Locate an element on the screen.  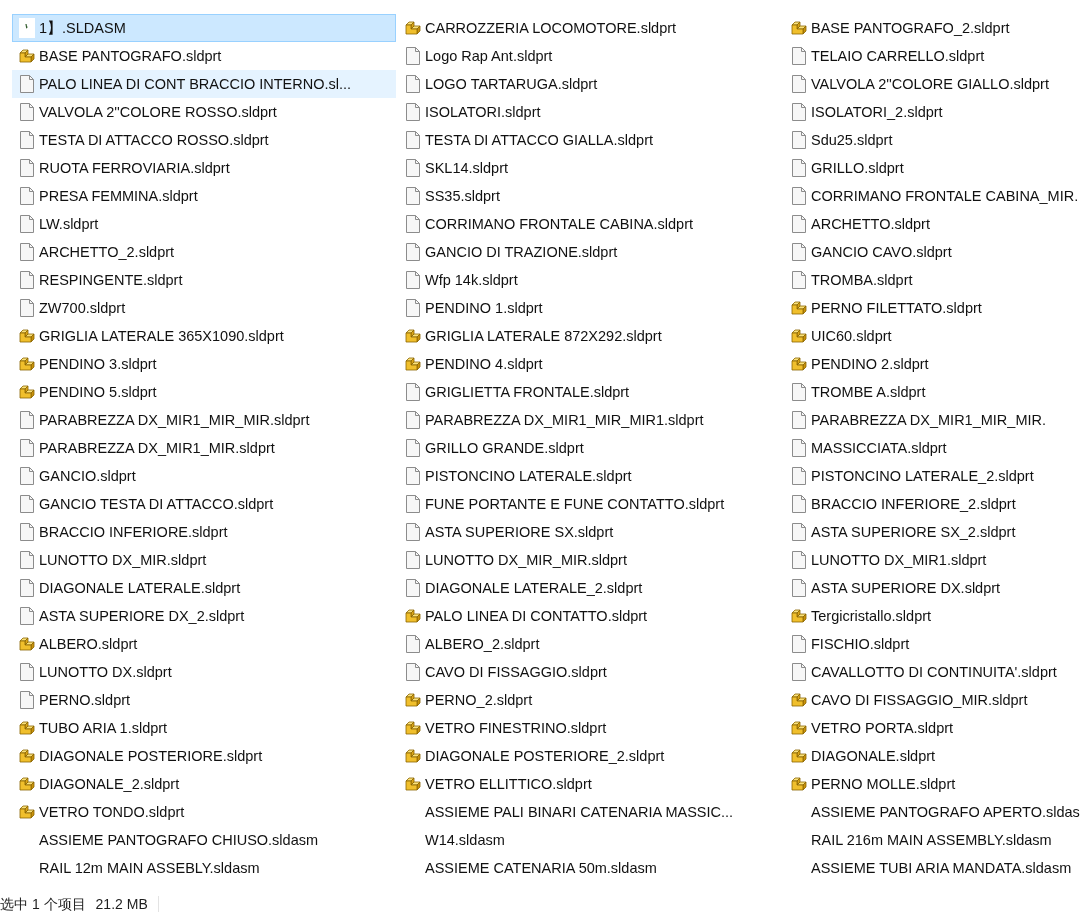
file-item: ASSIEME TUBI ARIA MANDATA.sldasm is located at coordinates (938, 868).